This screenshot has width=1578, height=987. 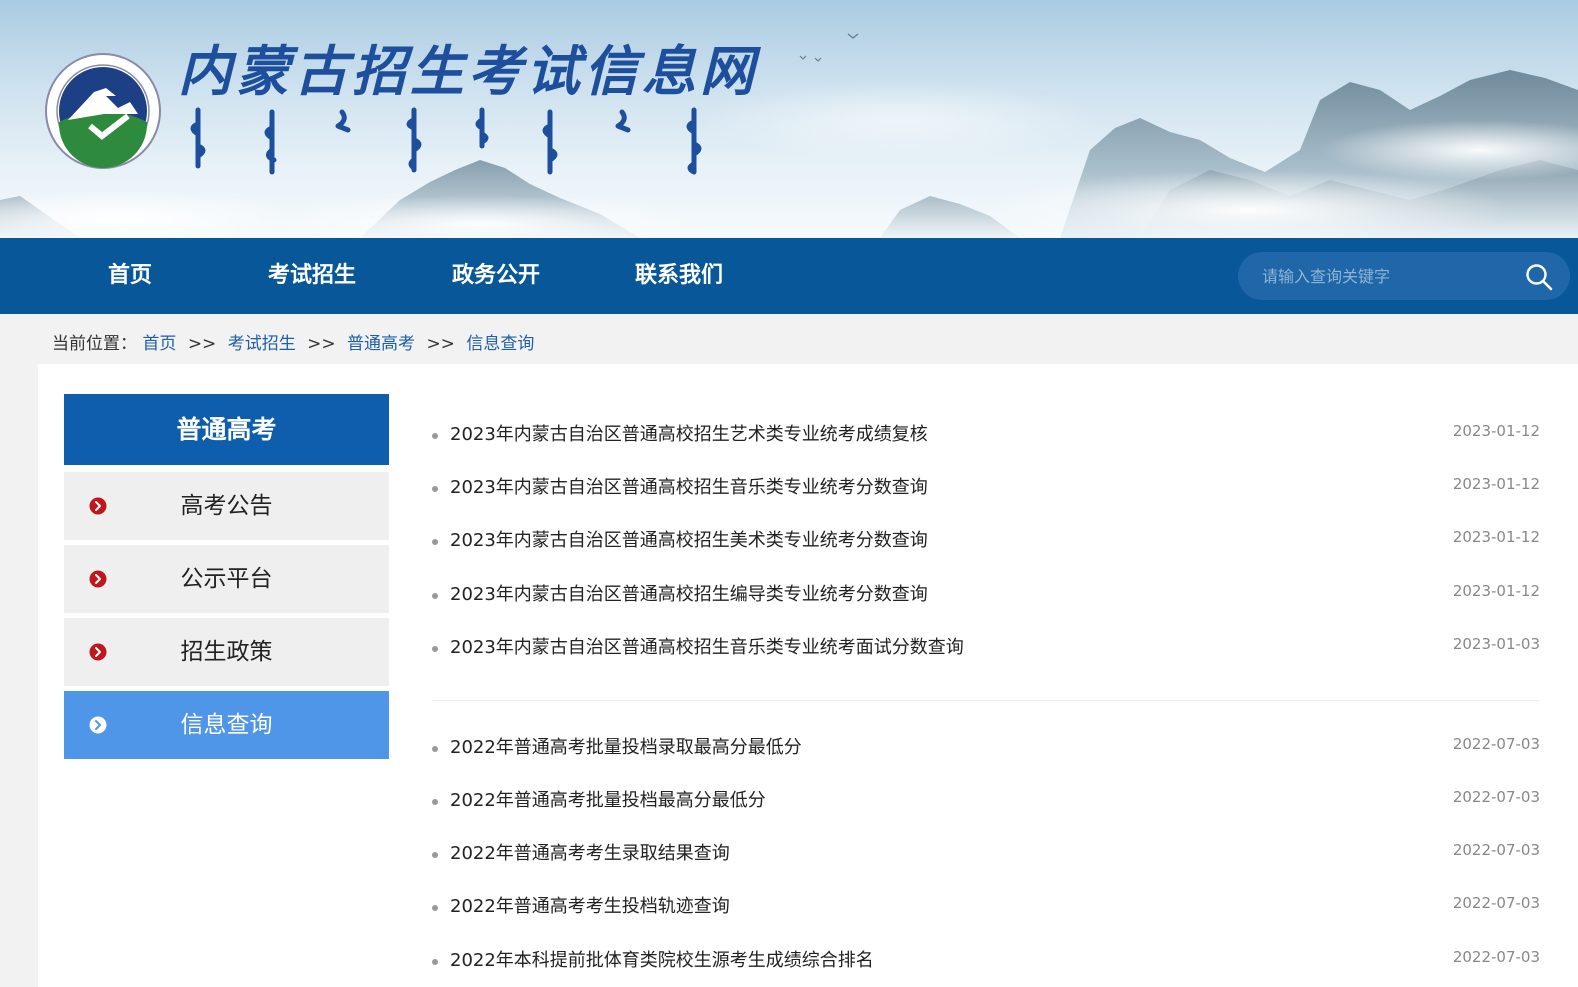 What do you see at coordinates (468, 71) in the screenshot?
I see `site-title: 内蒙古招生考试信息网` at bounding box center [468, 71].